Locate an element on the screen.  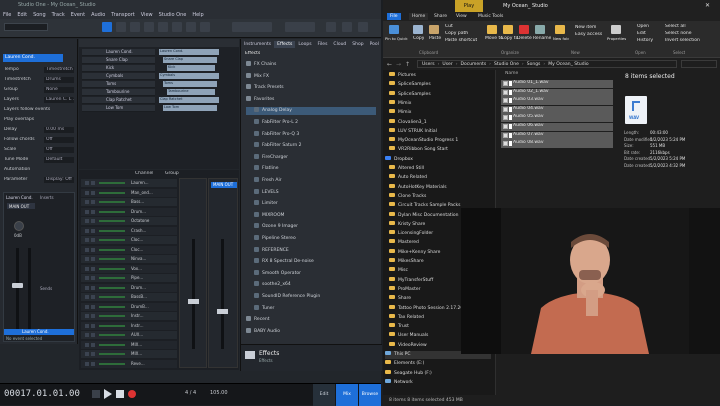
select-none-label: Select none is located at coordinates (678, 33).